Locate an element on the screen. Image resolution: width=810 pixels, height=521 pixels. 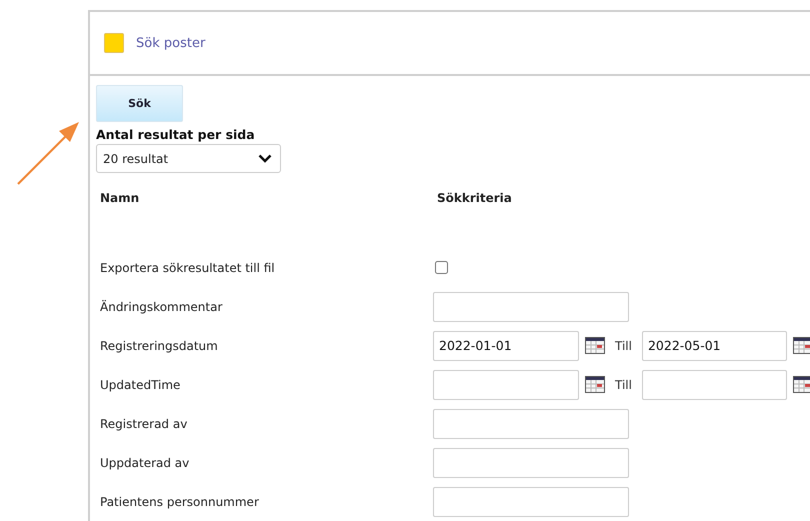
chevron-down-icon is located at coordinates (265, 158).